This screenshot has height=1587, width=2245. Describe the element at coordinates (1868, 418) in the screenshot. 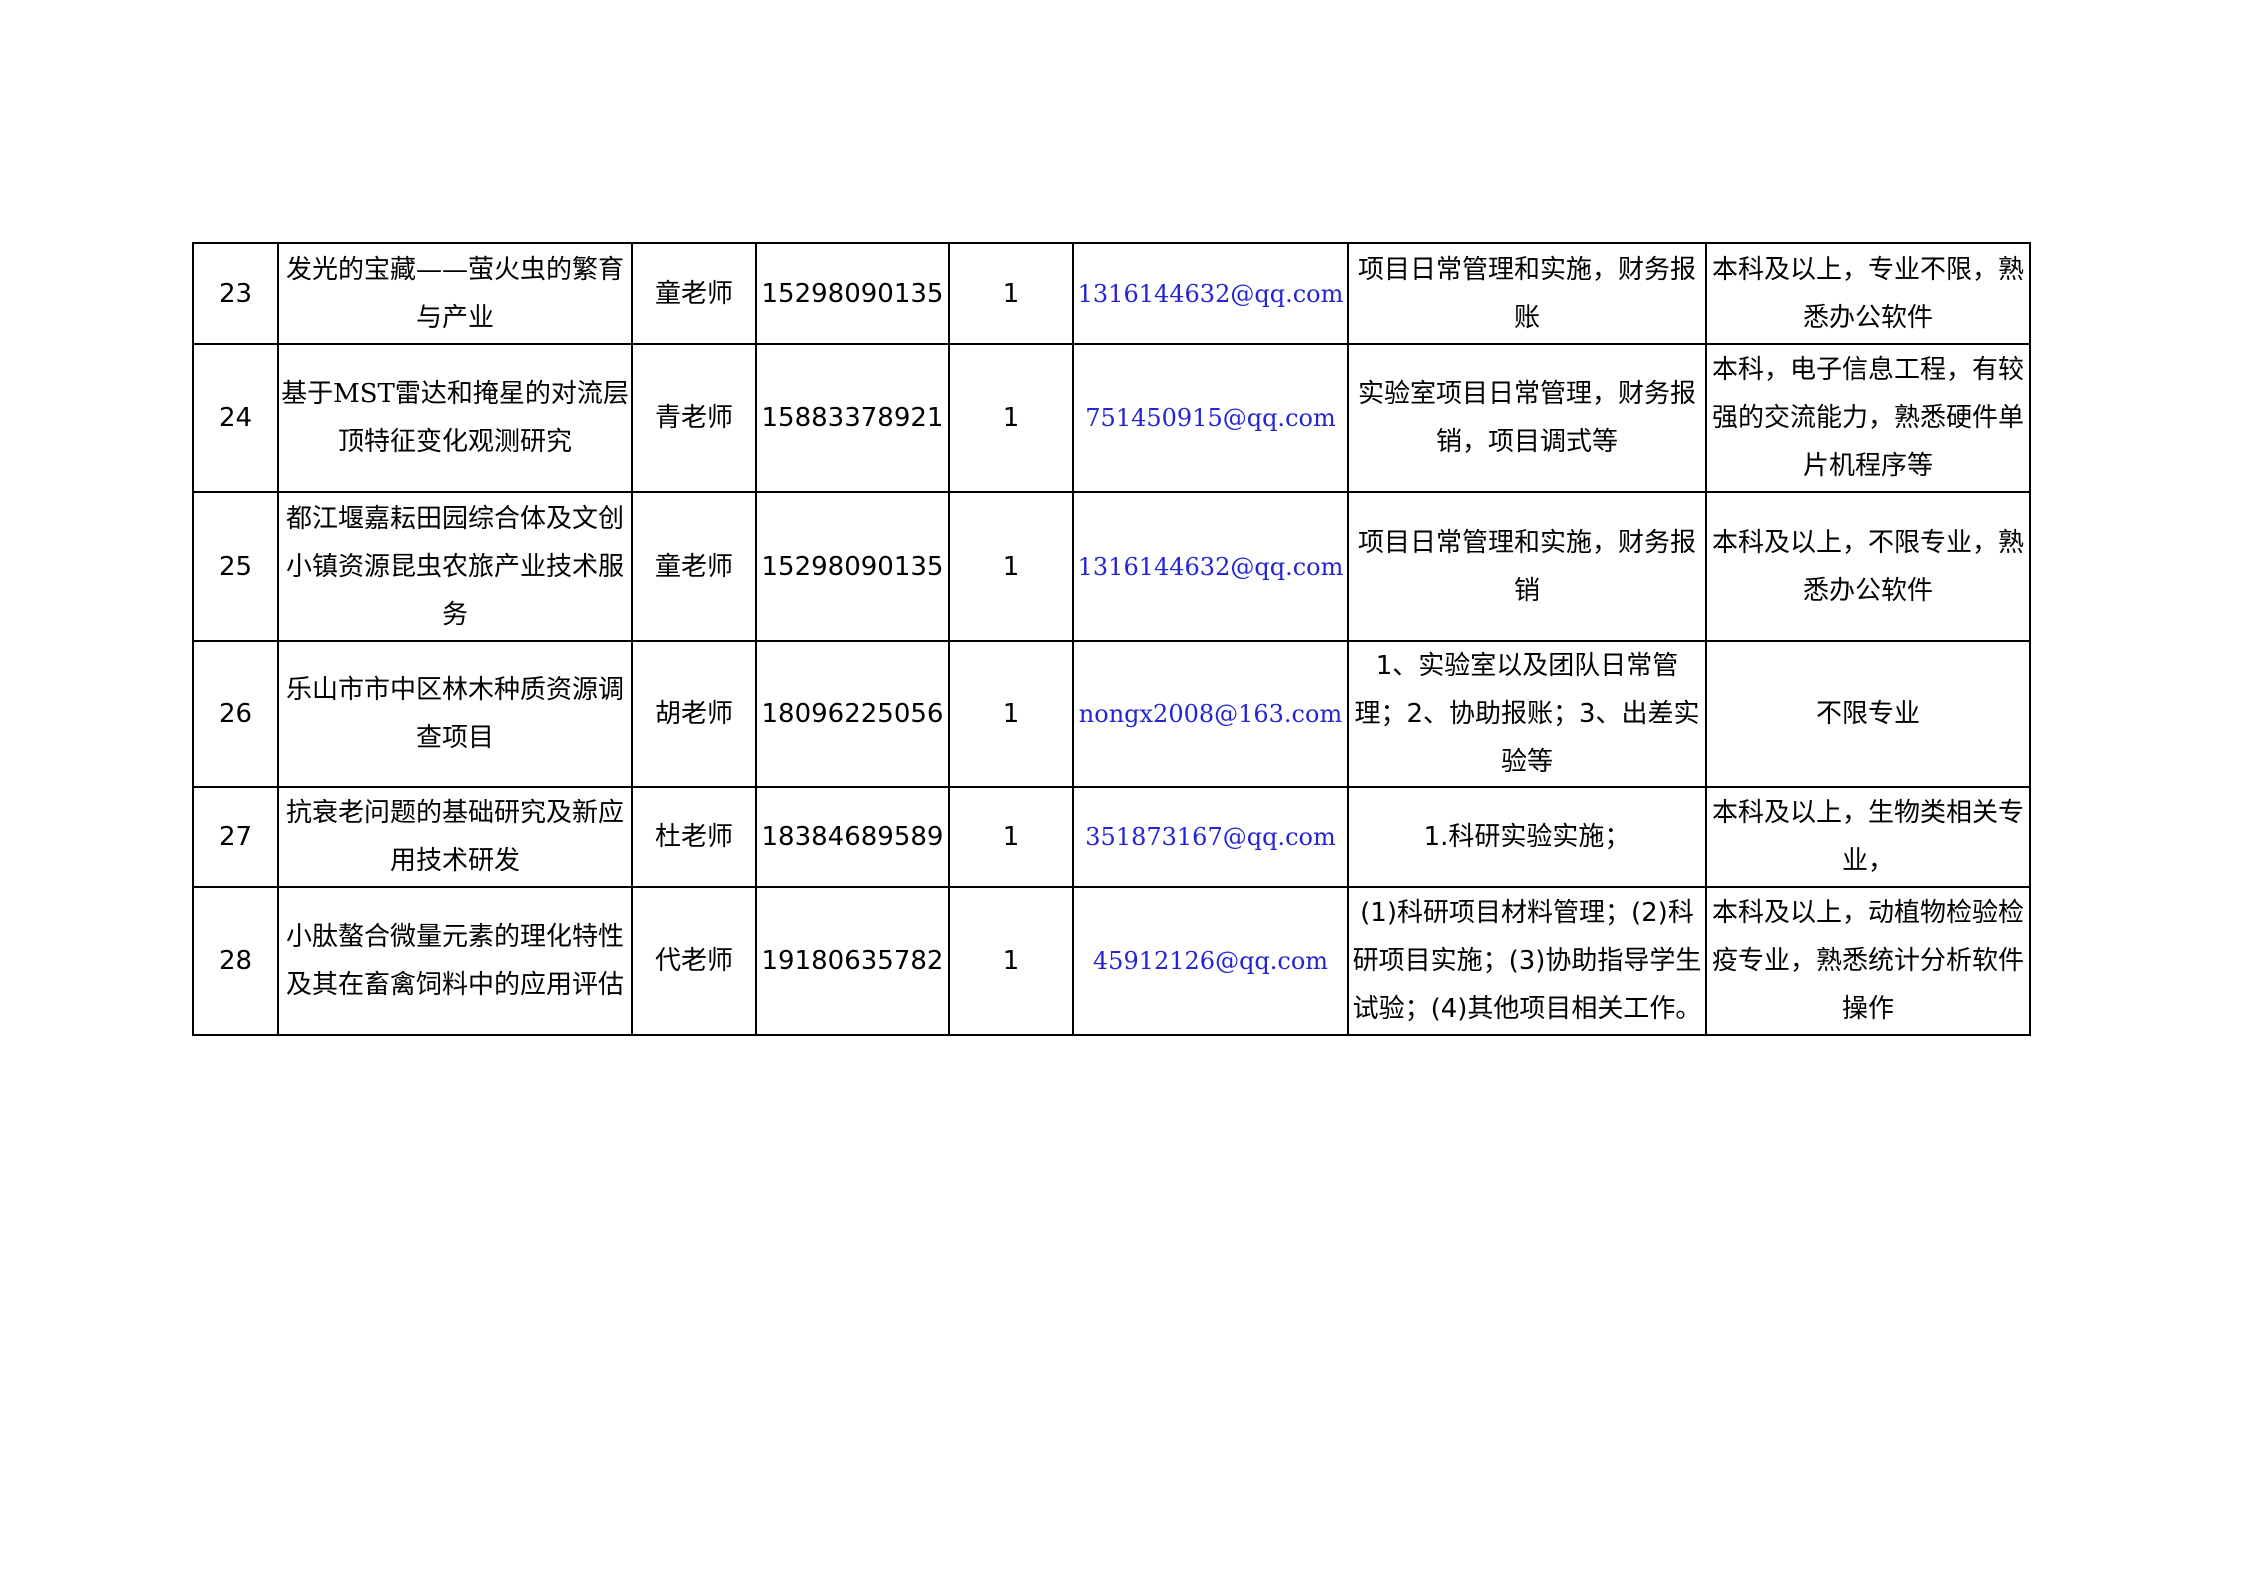

I see `job-requirements: 本科，电子信息工程，有较强的交流能力，熟悉硬件单片机程序等` at that location.